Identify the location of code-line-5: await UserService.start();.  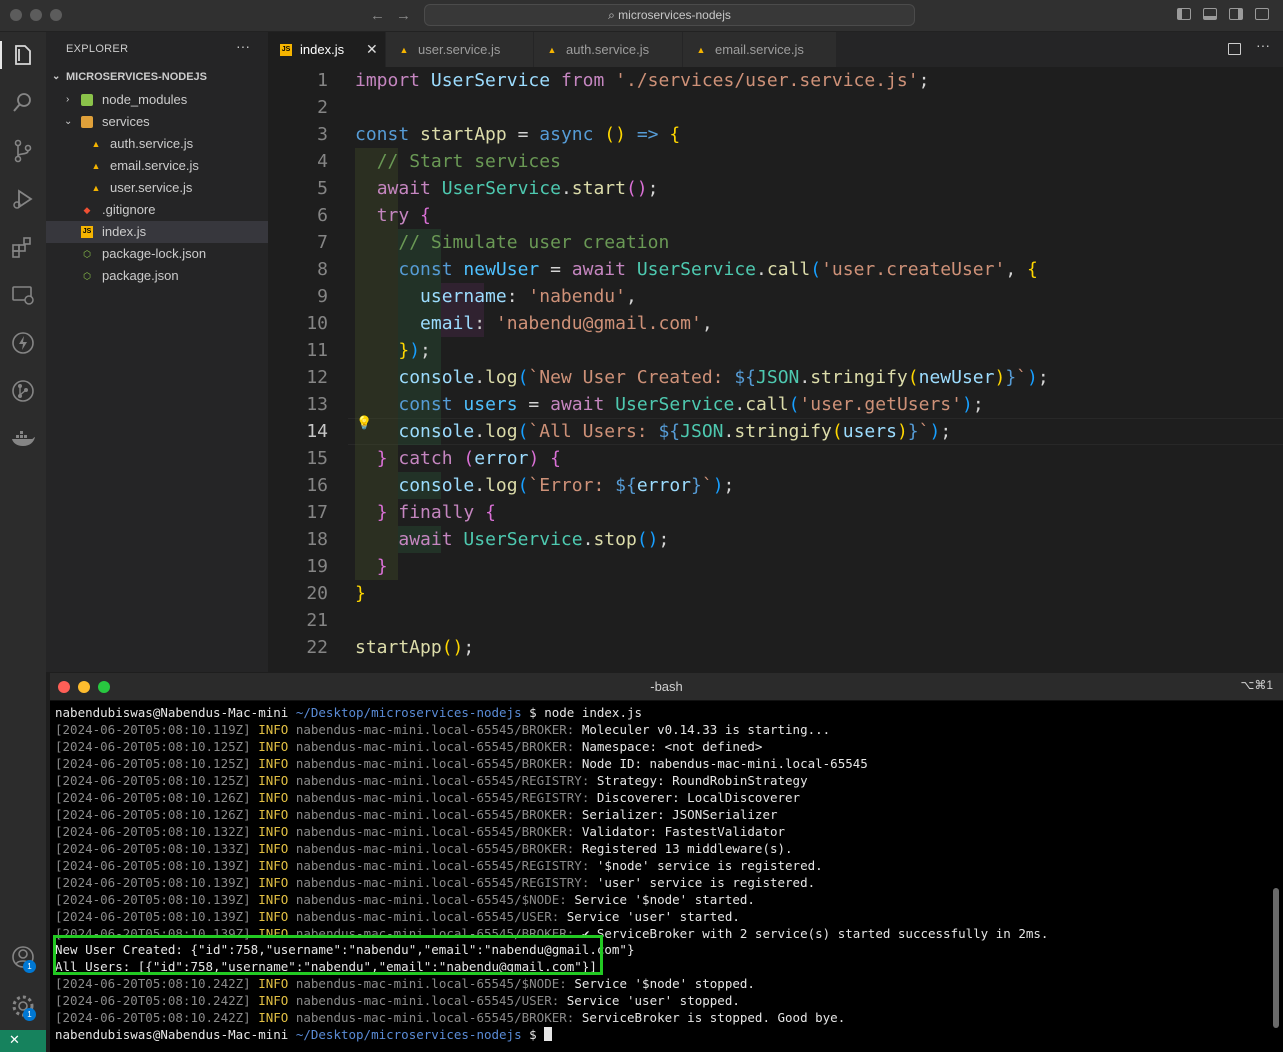
(517, 188).